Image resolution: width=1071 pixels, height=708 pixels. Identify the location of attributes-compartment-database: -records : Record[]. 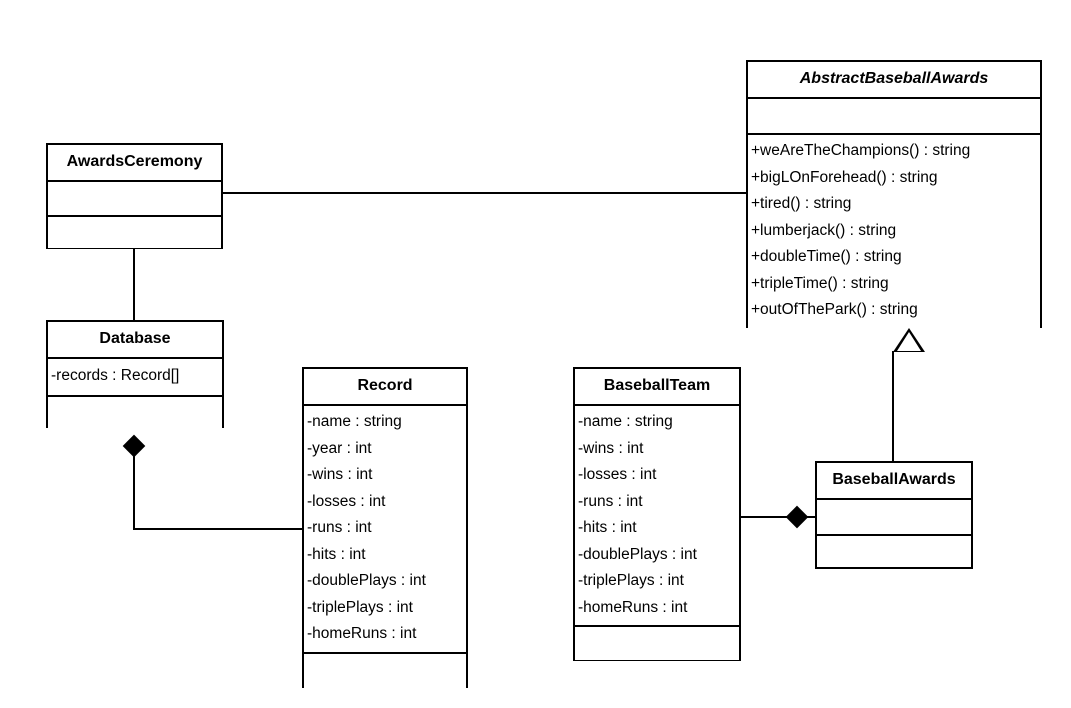
(135, 376).